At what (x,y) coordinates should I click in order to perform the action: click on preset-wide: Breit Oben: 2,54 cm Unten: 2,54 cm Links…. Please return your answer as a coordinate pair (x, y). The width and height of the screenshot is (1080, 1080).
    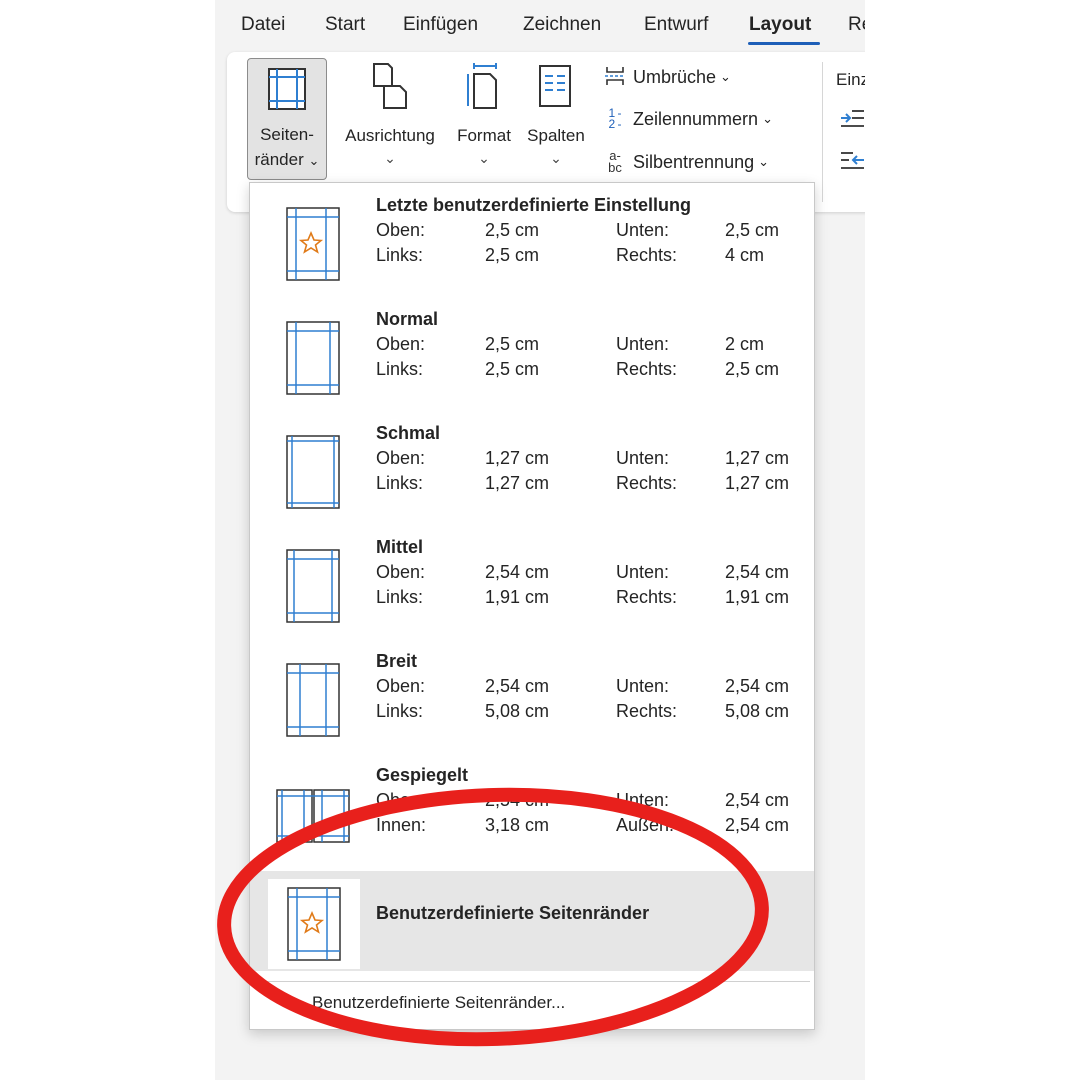
    Looking at the image, I should click on (532, 696).